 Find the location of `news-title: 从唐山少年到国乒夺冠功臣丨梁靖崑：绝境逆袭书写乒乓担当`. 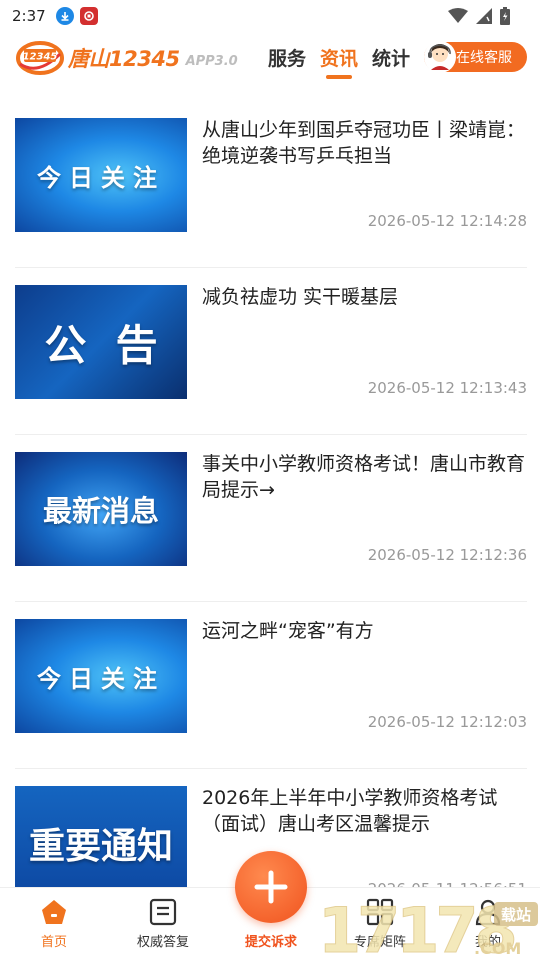

news-title: 从唐山少年到国乒夺冠功臣丨梁靖崑：绝境逆袭书写乒乓担当 is located at coordinates (364, 143).